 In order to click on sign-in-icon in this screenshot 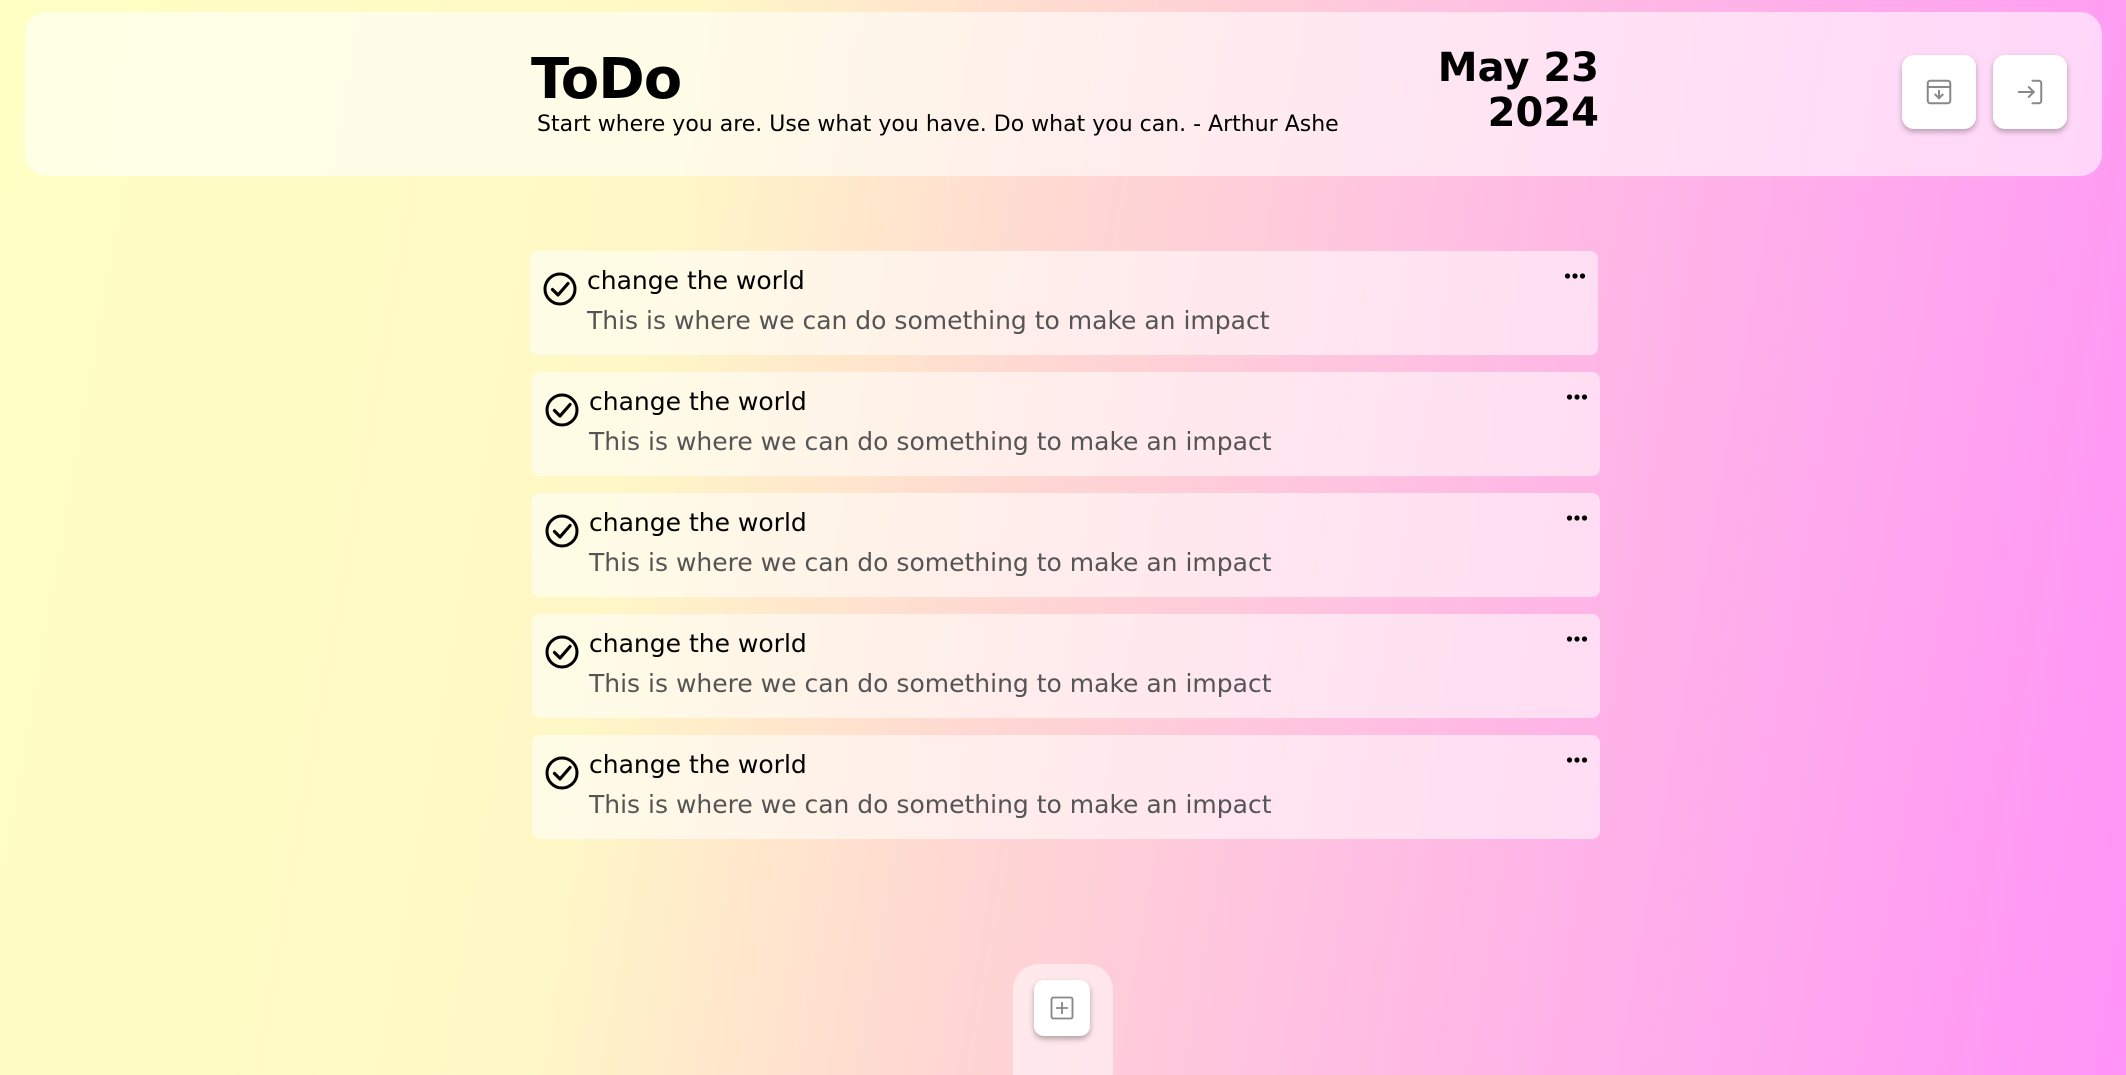, I will do `click(2030, 92)`.